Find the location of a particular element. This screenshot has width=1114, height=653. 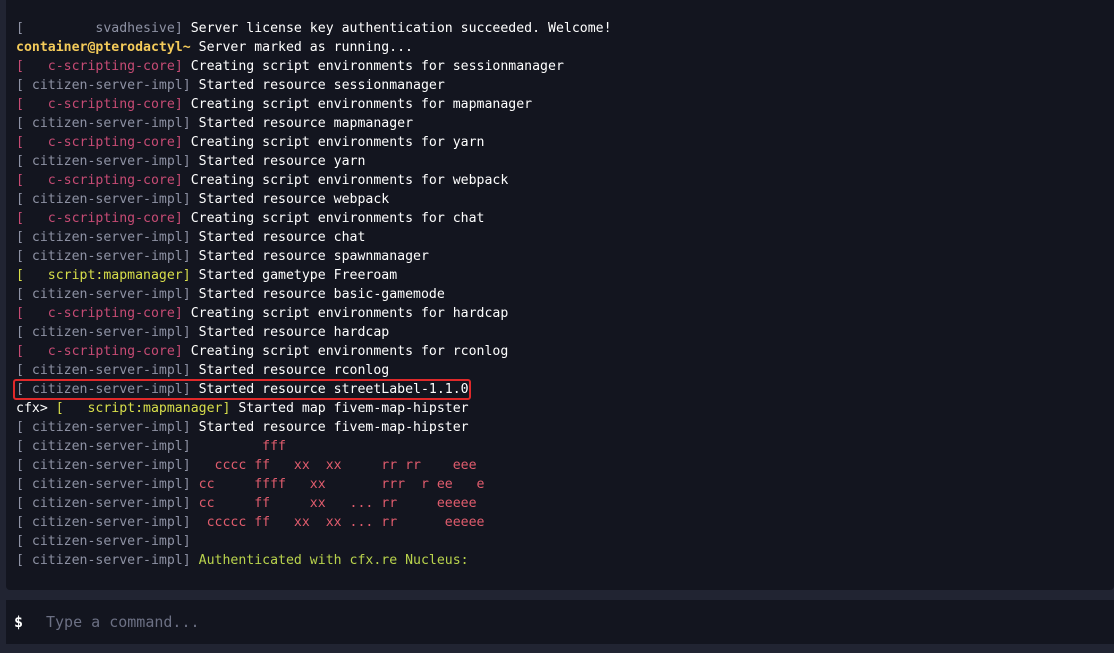

log-message: Creating script environments for chat is located at coordinates (337, 218).